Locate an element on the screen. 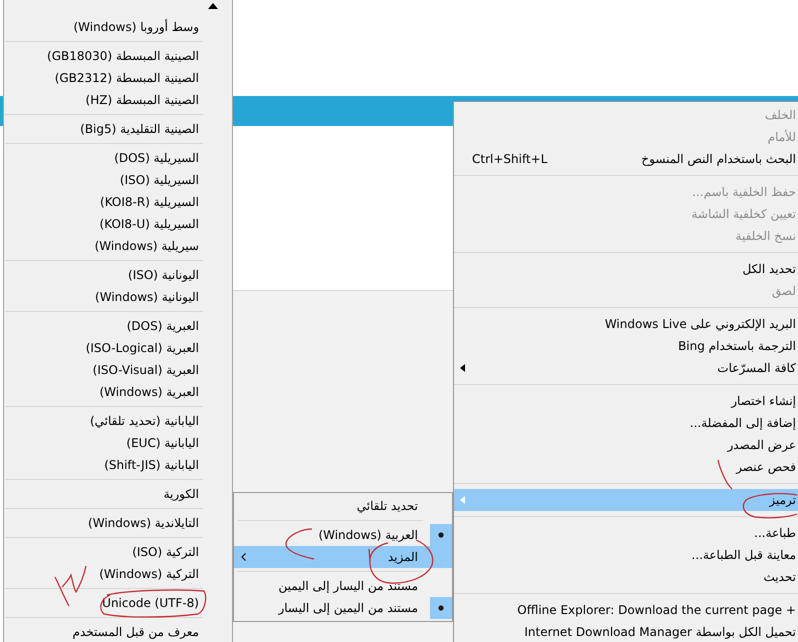 The height and width of the screenshot is (642, 798). ink-curve-annotation is located at coordinates (299, 544).